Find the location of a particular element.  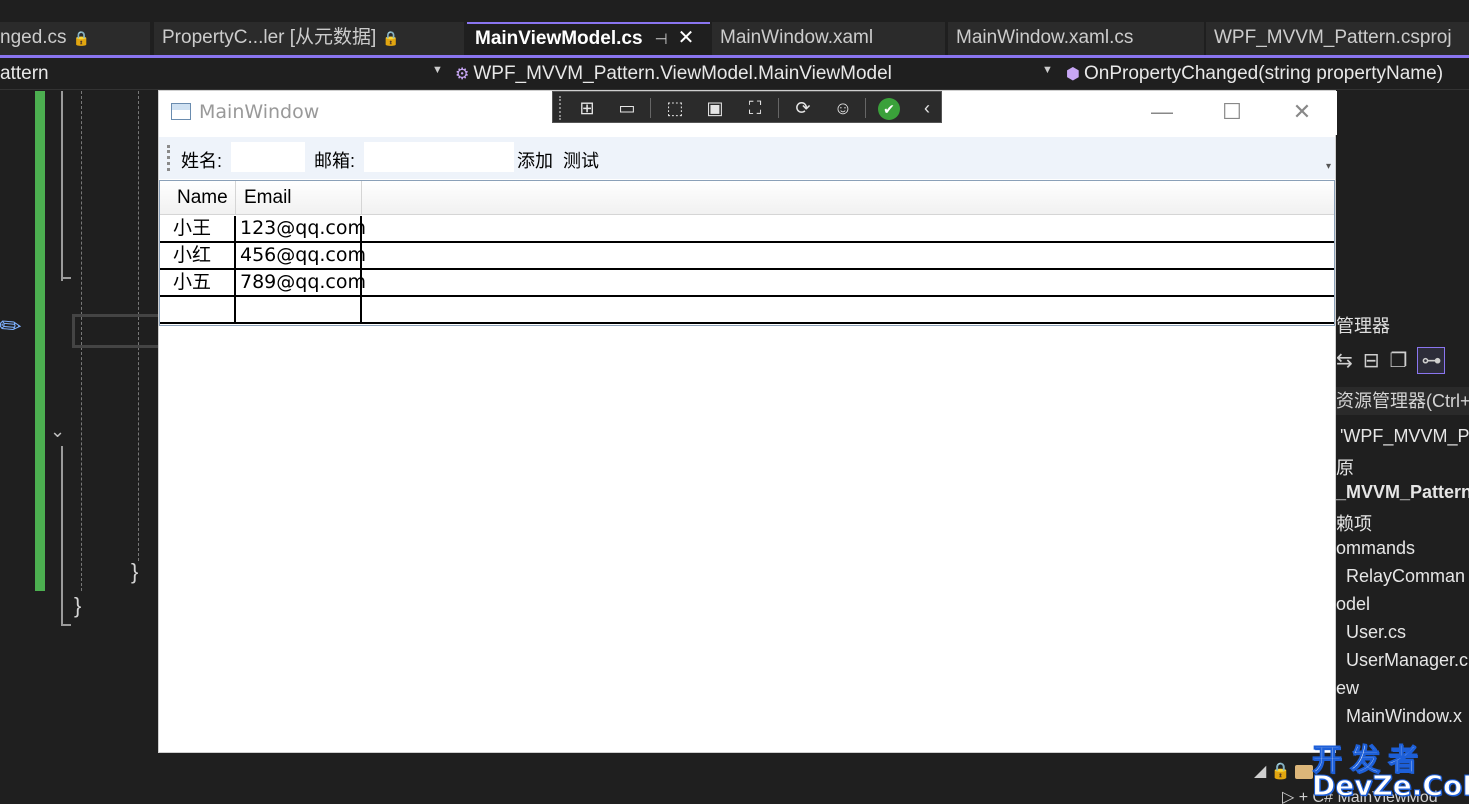

tab-mainwindow-xaml-cs: MainWindow.xaml.cs is located at coordinates (1076, 39).